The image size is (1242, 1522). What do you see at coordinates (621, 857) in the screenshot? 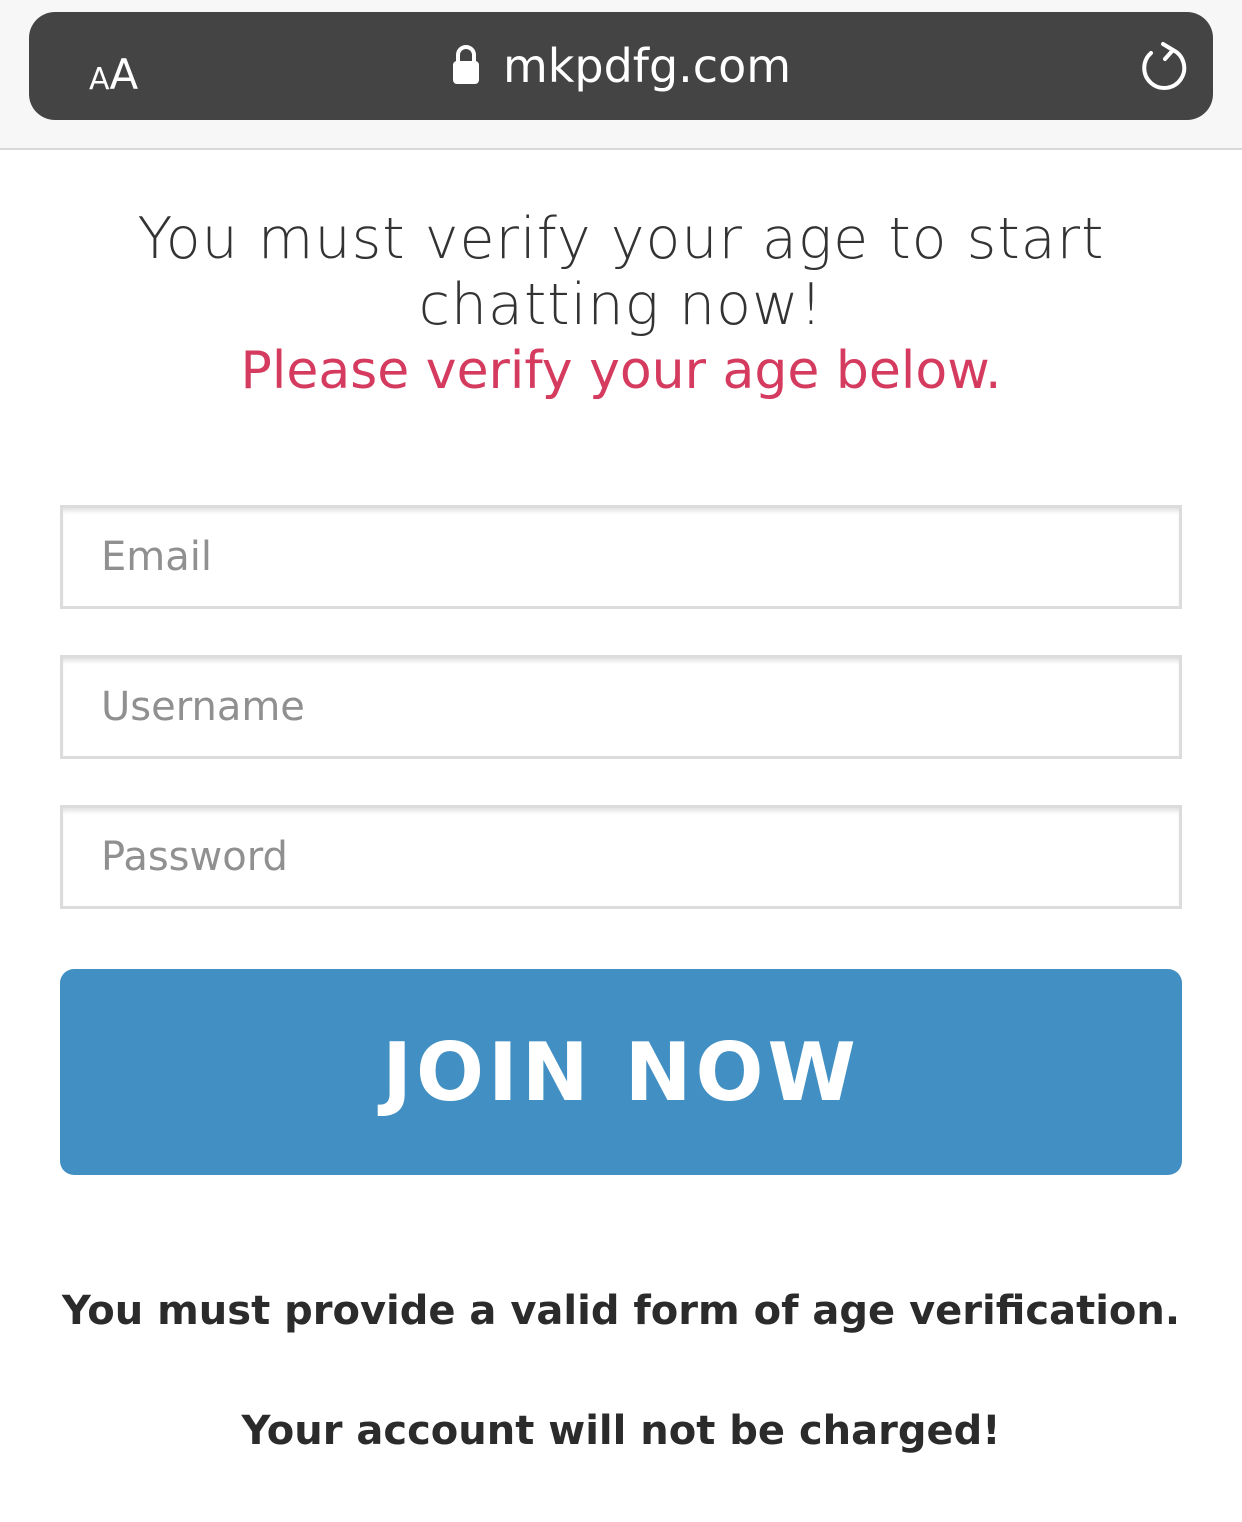
I see `password-field` at bounding box center [621, 857].